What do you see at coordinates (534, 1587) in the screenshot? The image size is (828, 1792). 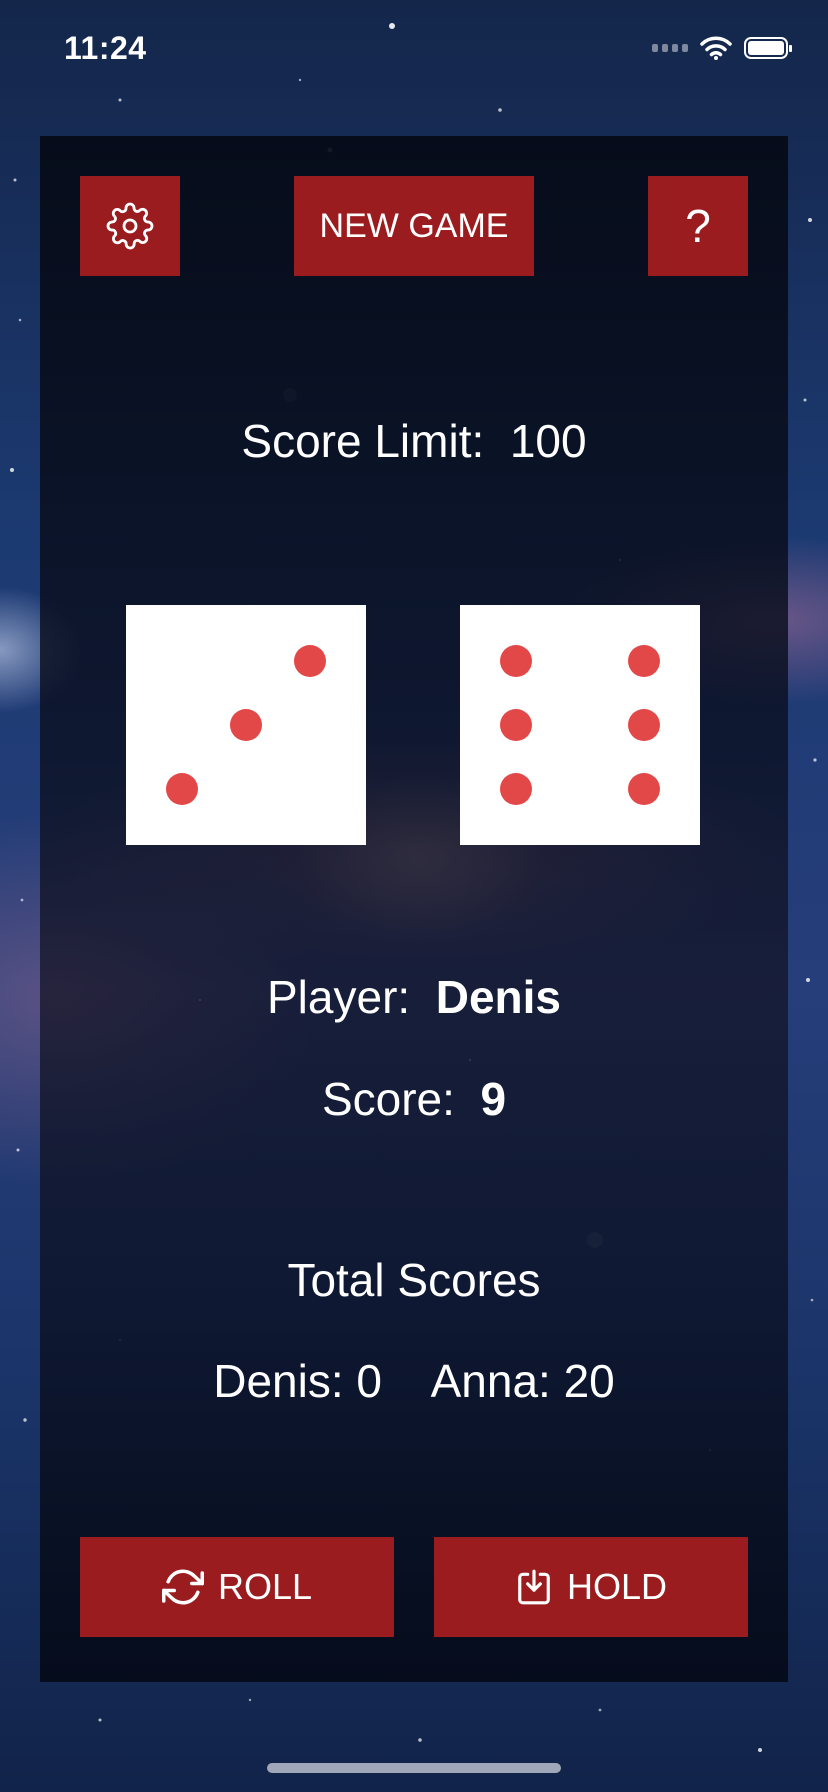 I see `download-tray-icon` at bounding box center [534, 1587].